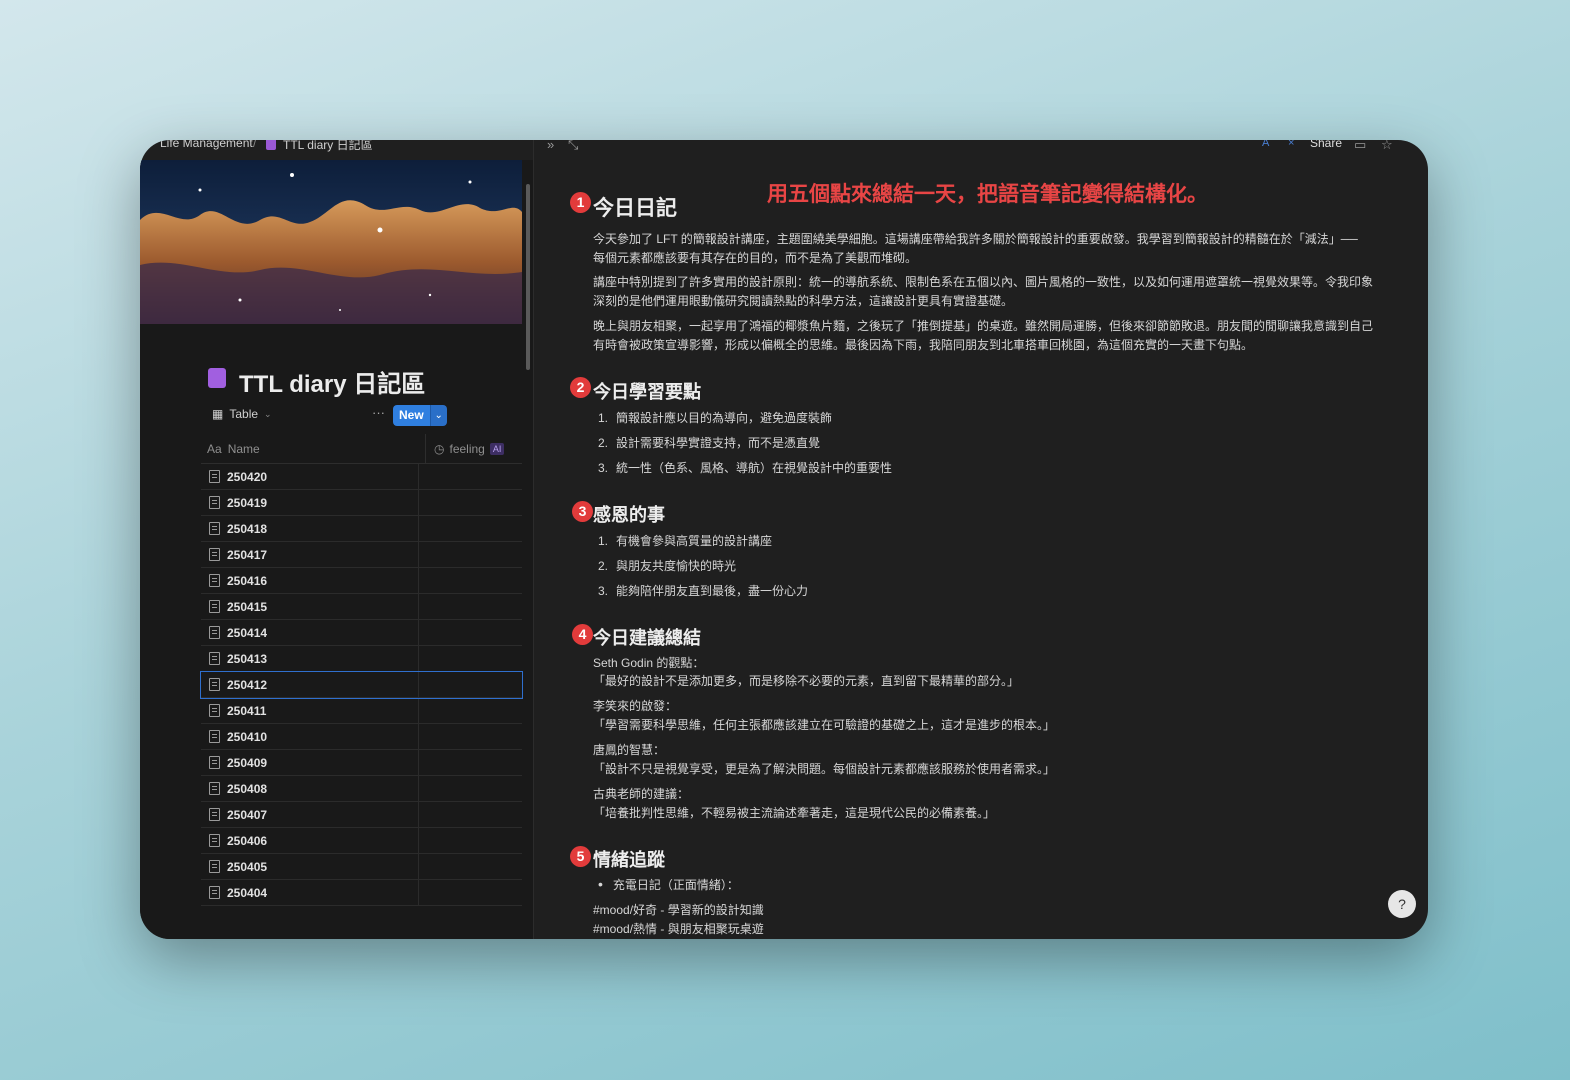  Describe the element at coordinates (647, 637) in the screenshot. I see `section-4-heading: 今日建議總結` at that location.